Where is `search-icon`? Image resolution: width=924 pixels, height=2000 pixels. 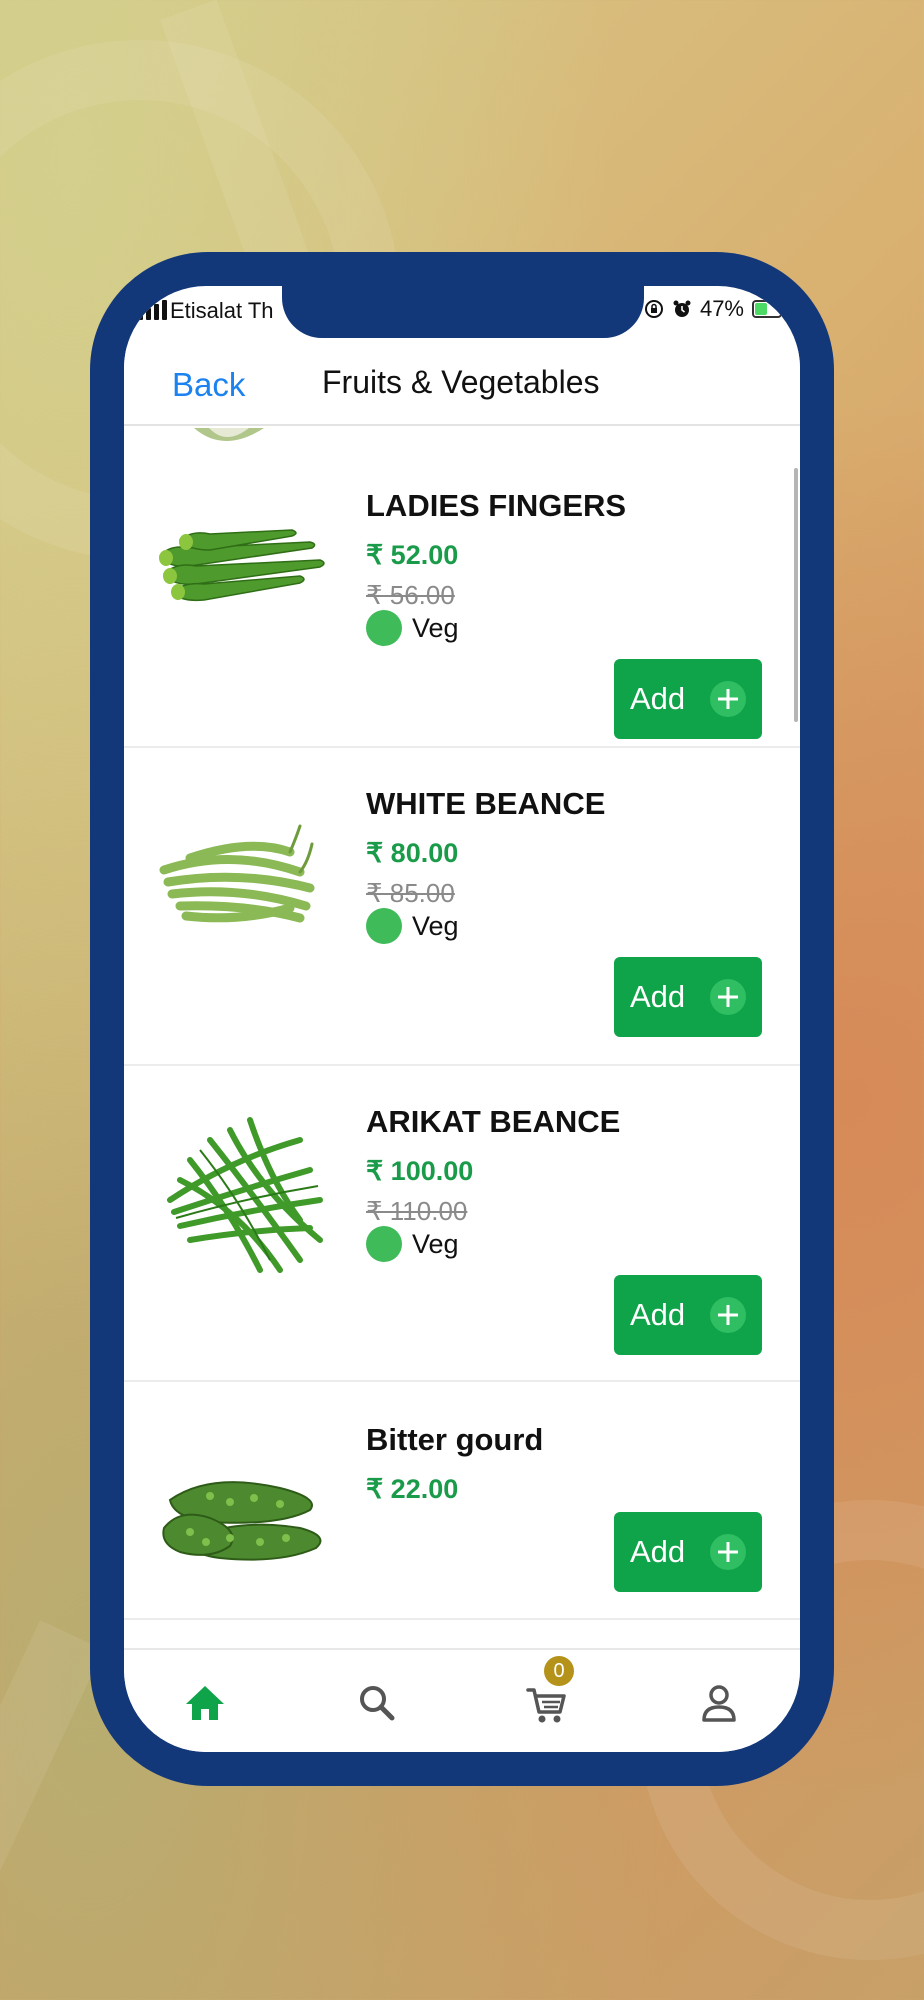
search-icon is located at coordinates (377, 1703).